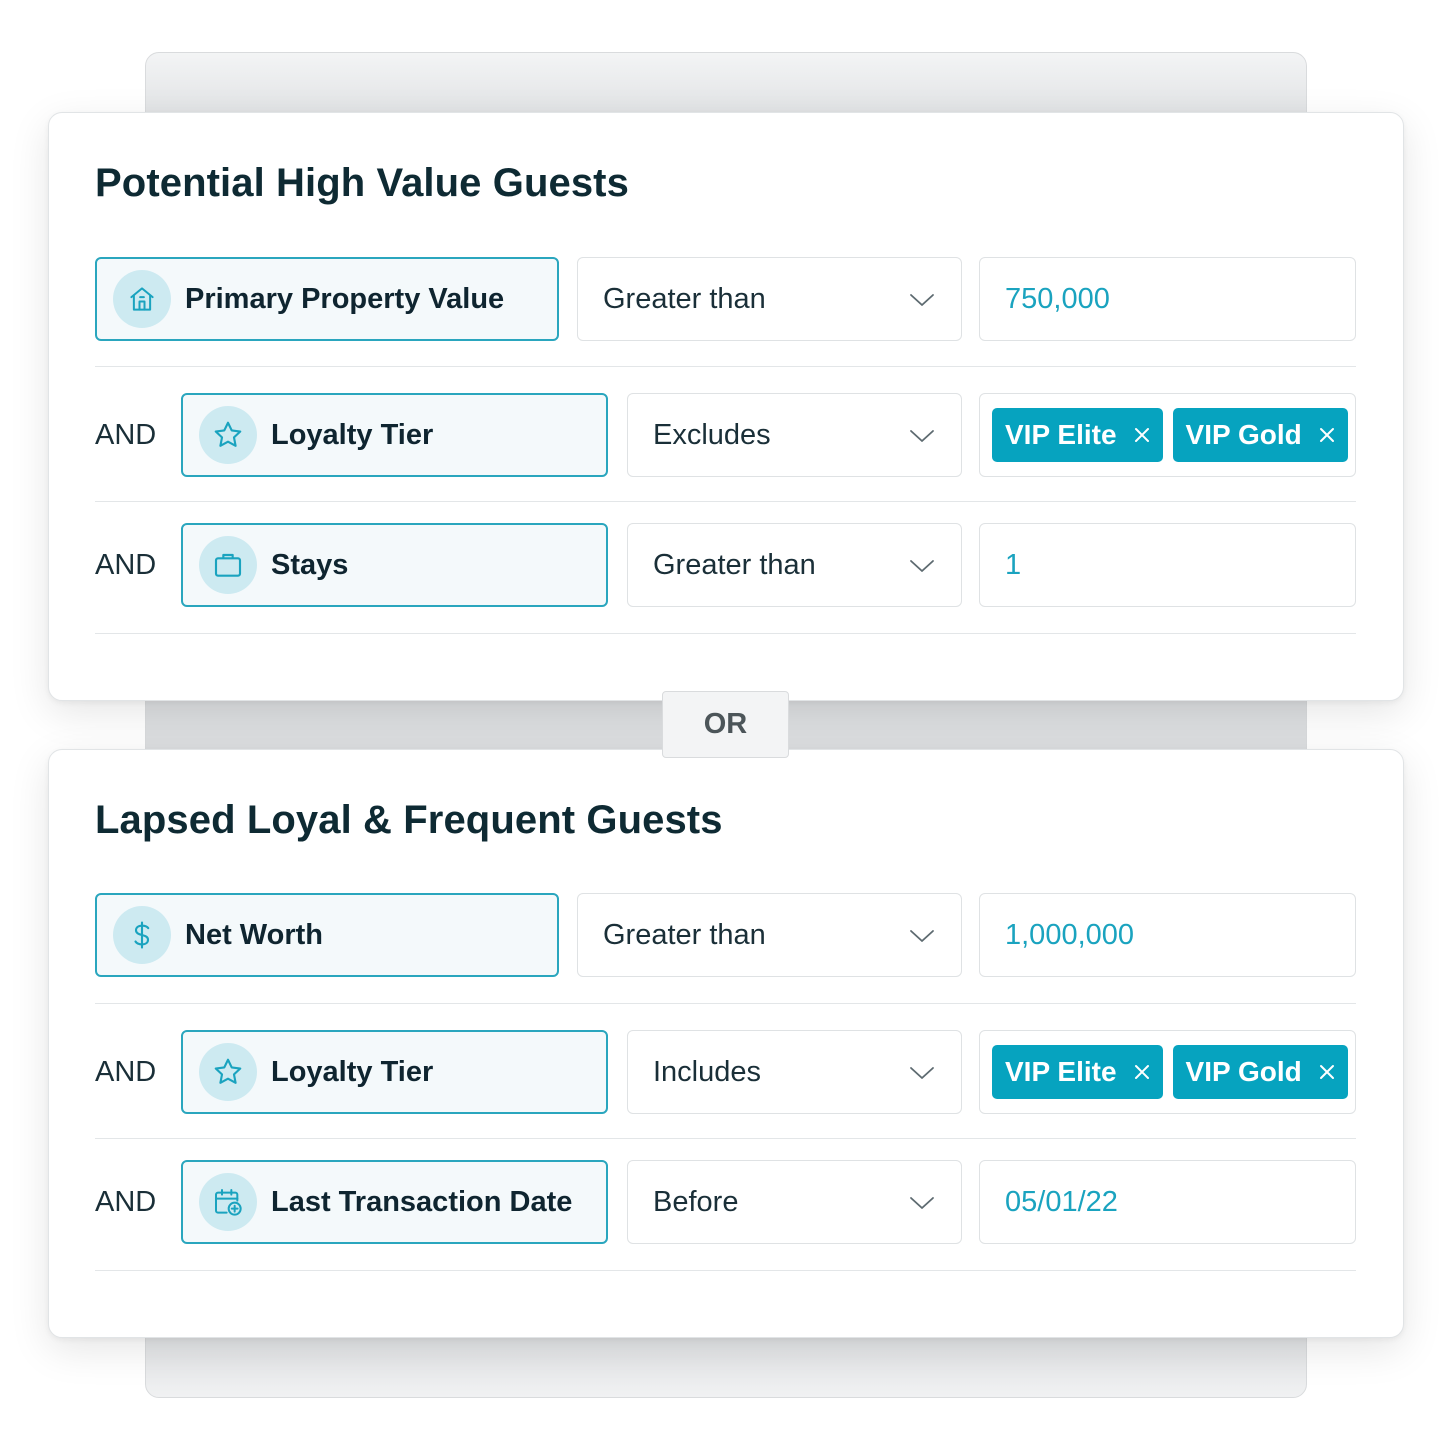 The height and width of the screenshot is (1451, 1451). What do you see at coordinates (1167, 1202) in the screenshot?
I see `date-input: 05/01/22` at bounding box center [1167, 1202].